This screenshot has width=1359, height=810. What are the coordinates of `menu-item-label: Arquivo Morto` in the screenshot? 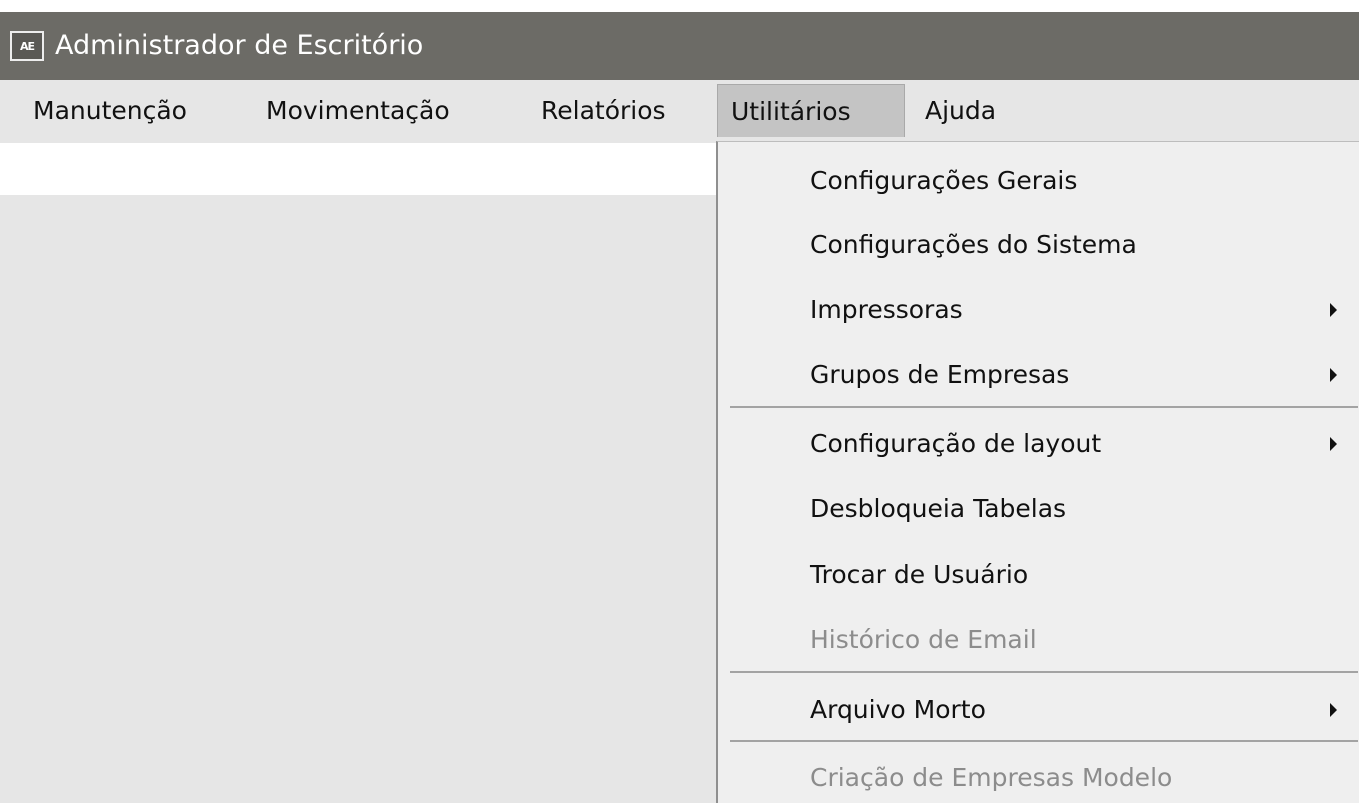 It's located at (898, 709).